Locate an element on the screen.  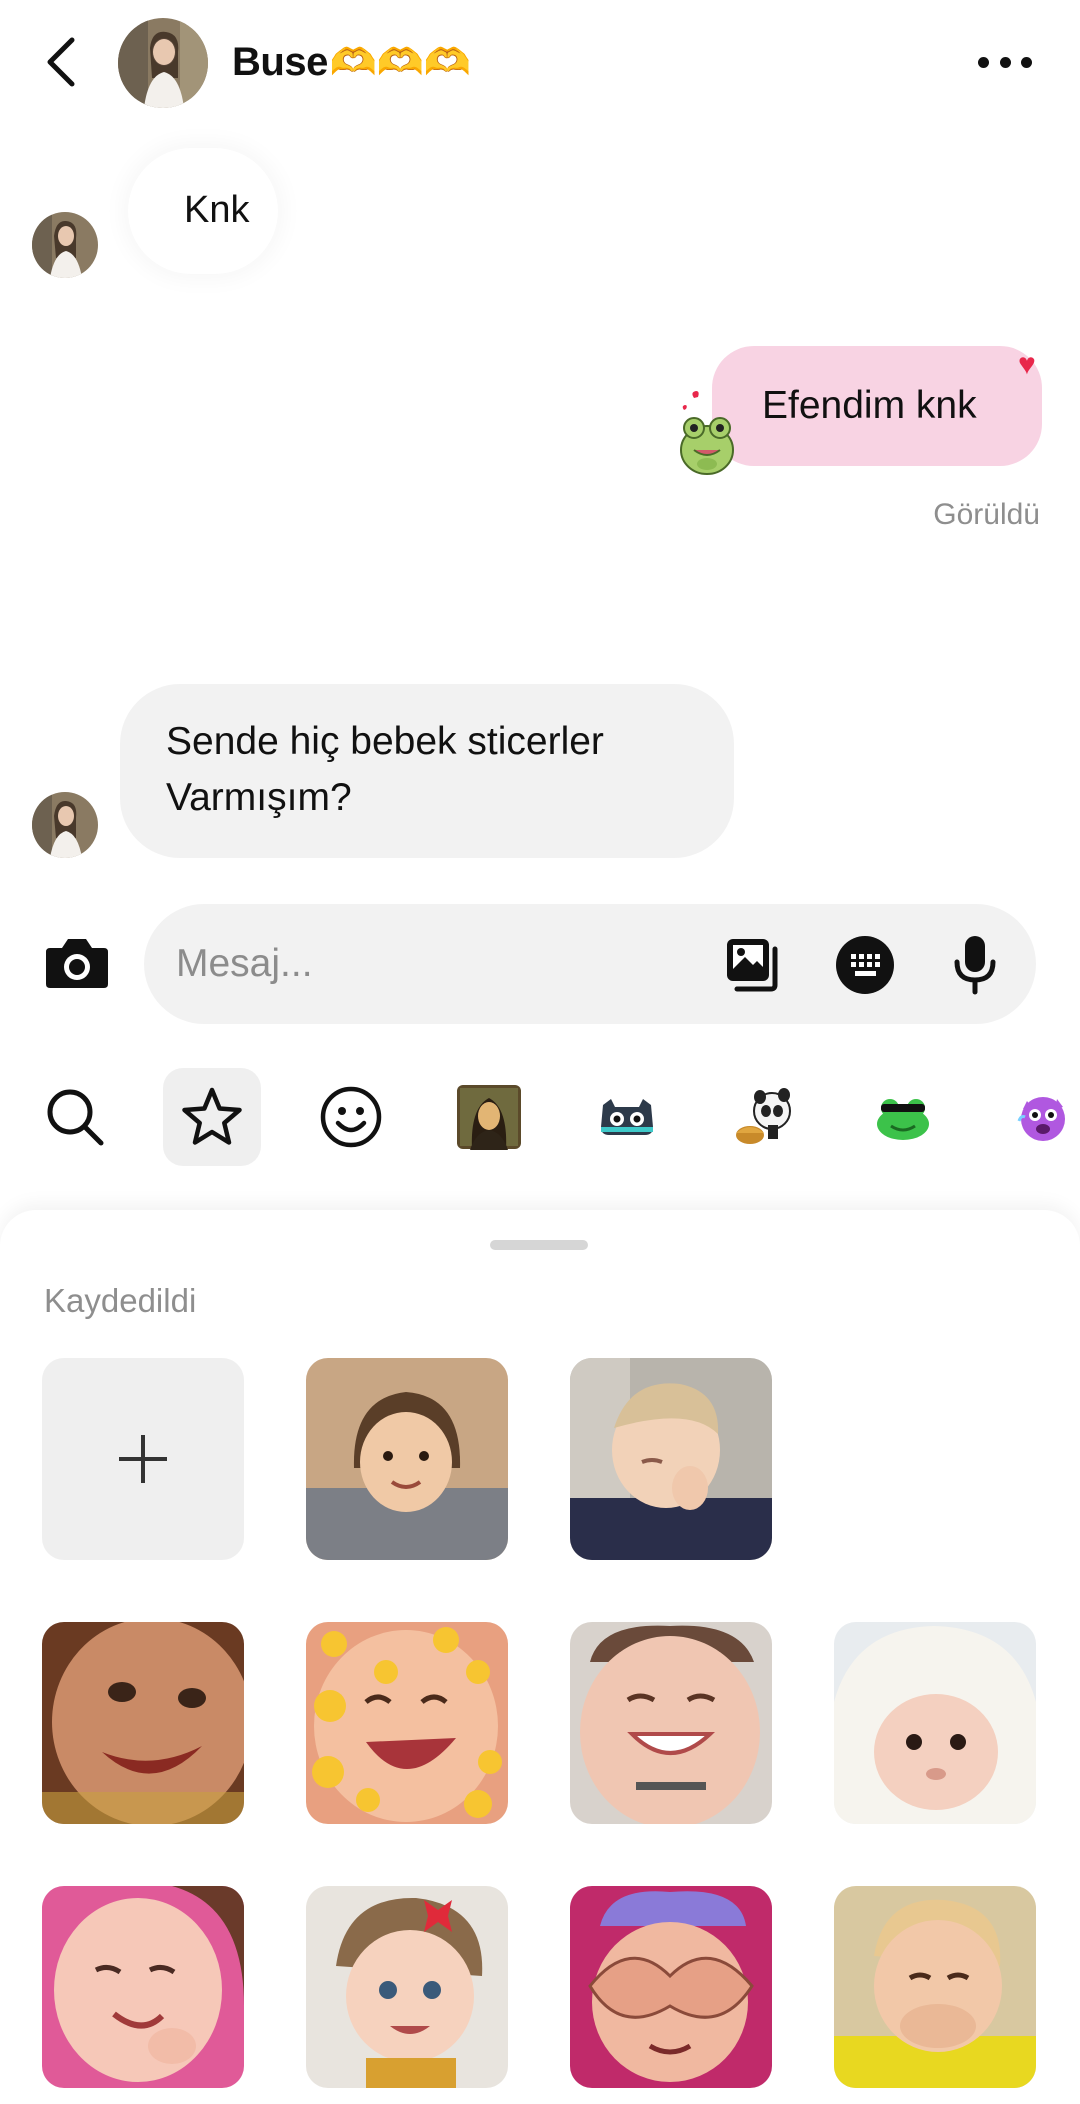
more-options-button is located at coordinates (1005, 62).